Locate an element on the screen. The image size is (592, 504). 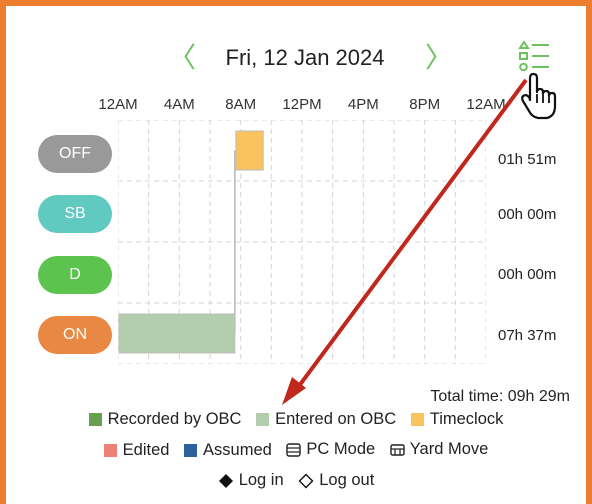
legend-label: Assumed is located at coordinates (237, 449).